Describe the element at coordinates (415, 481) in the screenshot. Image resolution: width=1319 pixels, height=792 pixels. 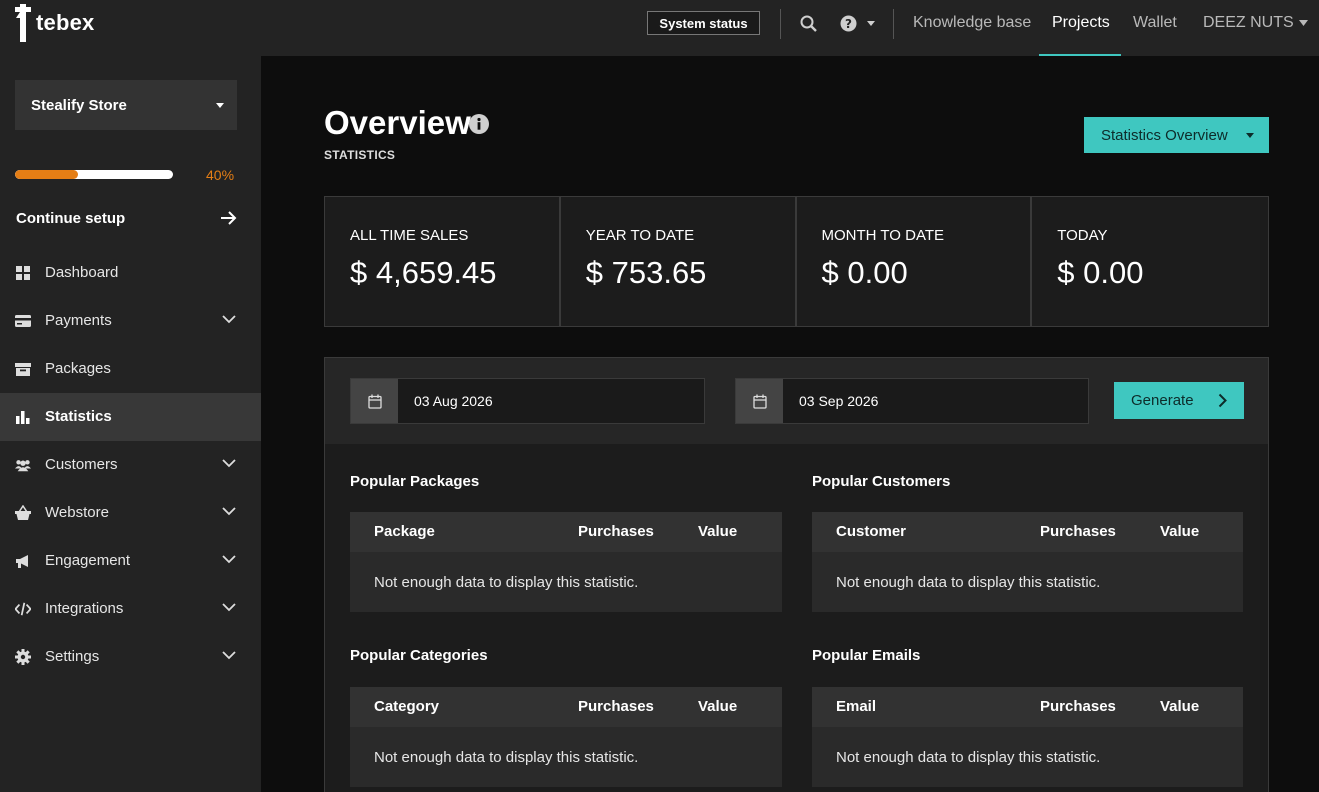
I see `popular-packages-title: Popular Packages` at that location.